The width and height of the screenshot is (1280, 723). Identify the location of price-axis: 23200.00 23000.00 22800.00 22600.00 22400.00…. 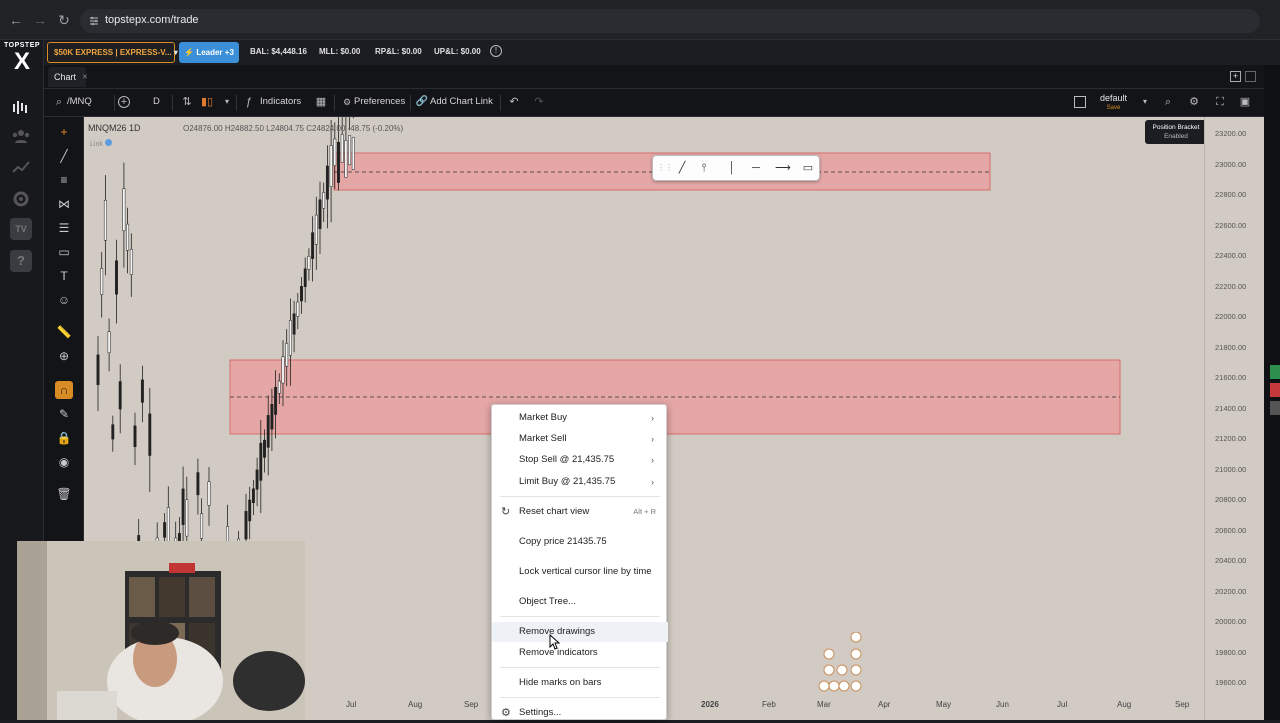
(1234, 418).